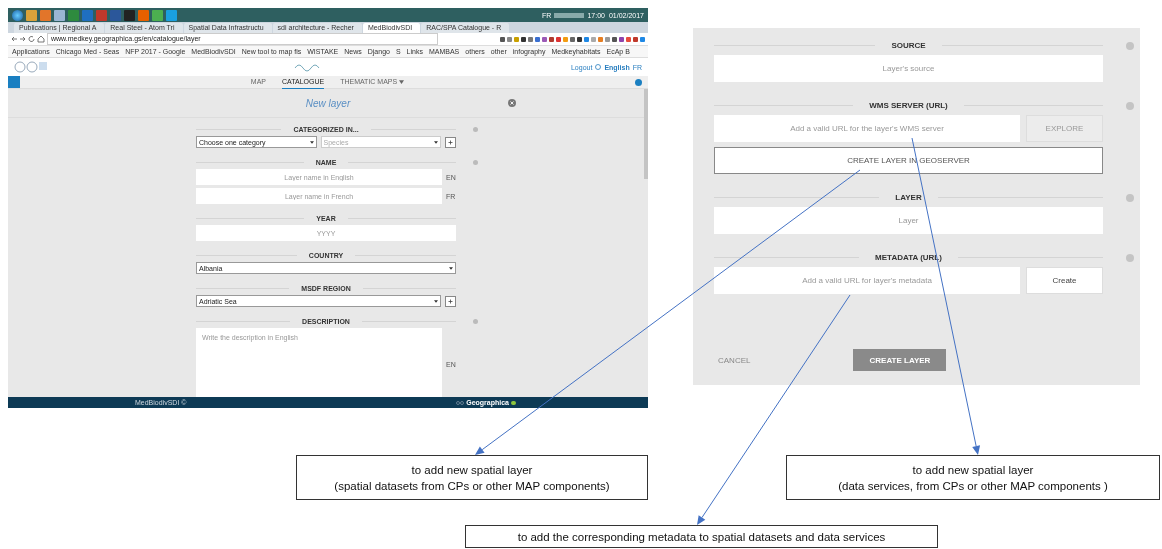  What do you see at coordinates (472, 486) in the screenshot?
I see `callout-text: (spatial datasets from CPs or other MAP components)` at bounding box center [472, 486].